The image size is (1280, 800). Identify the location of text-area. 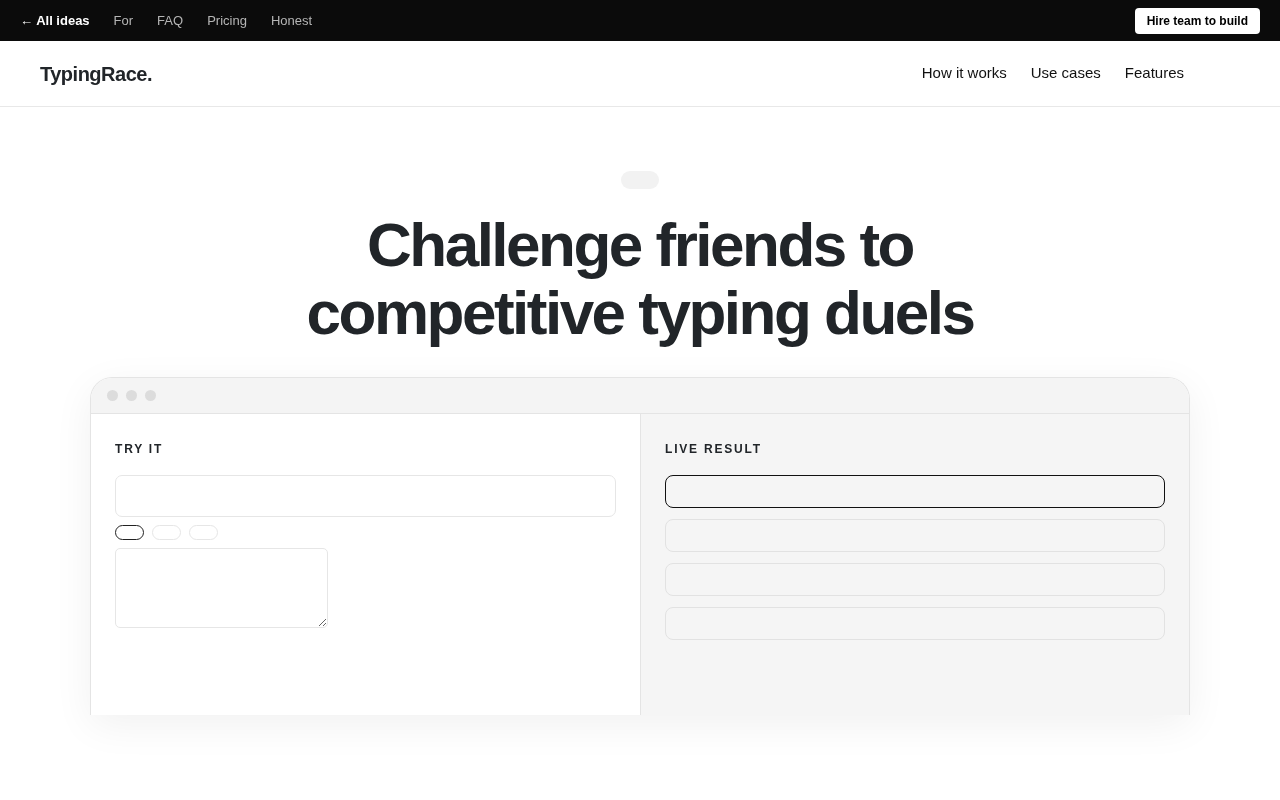
(221, 588).